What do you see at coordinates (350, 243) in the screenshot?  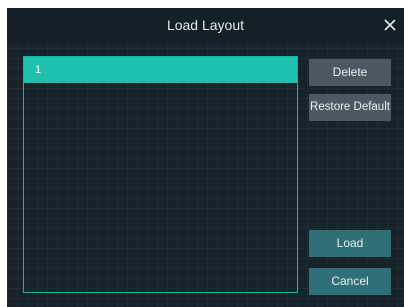 I see `load-button: Load` at bounding box center [350, 243].